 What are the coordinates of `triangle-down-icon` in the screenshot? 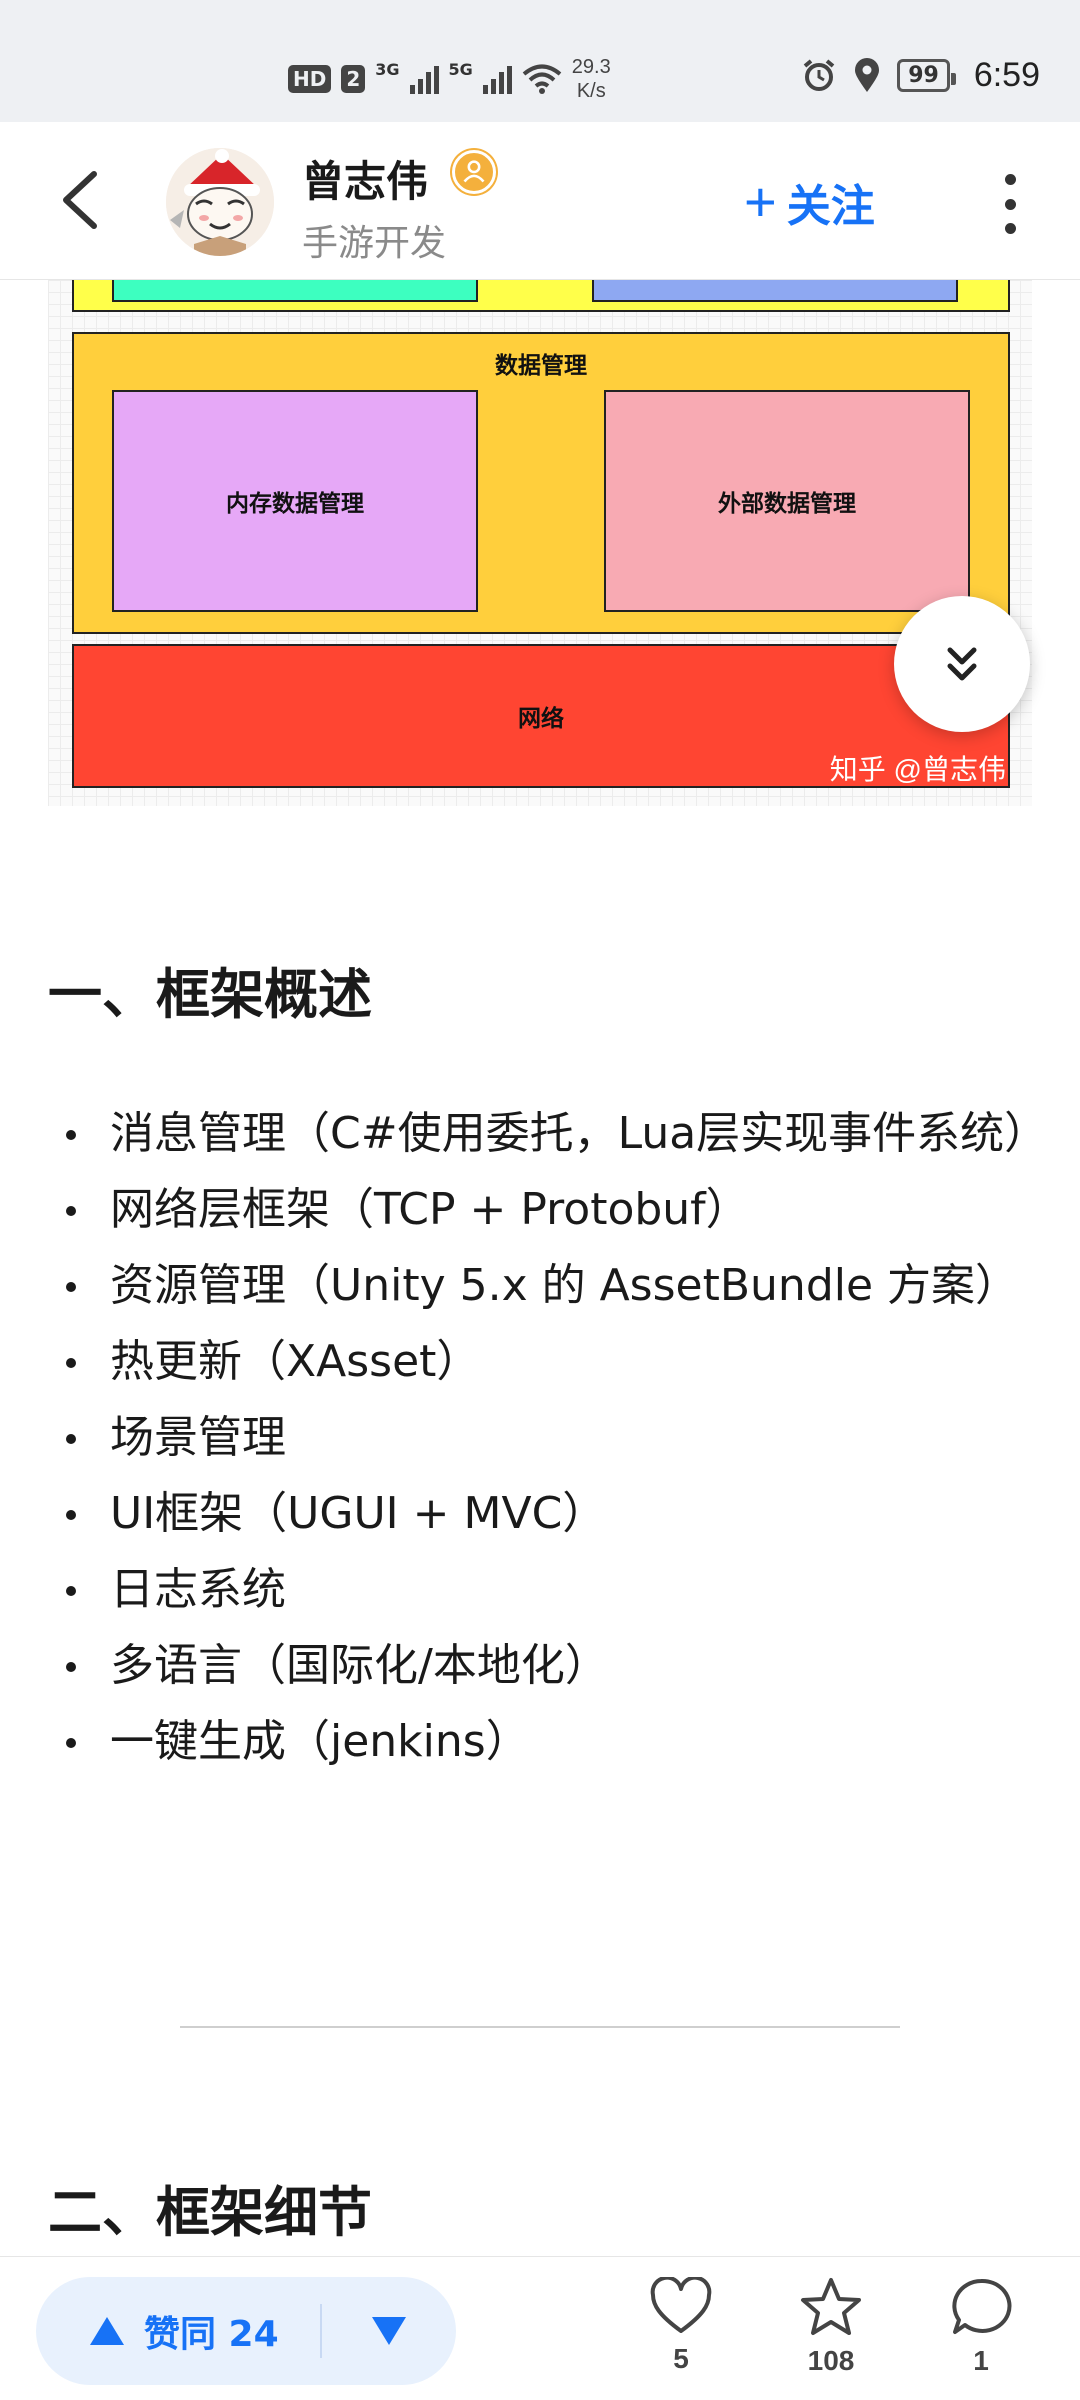 It's located at (389, 2331).